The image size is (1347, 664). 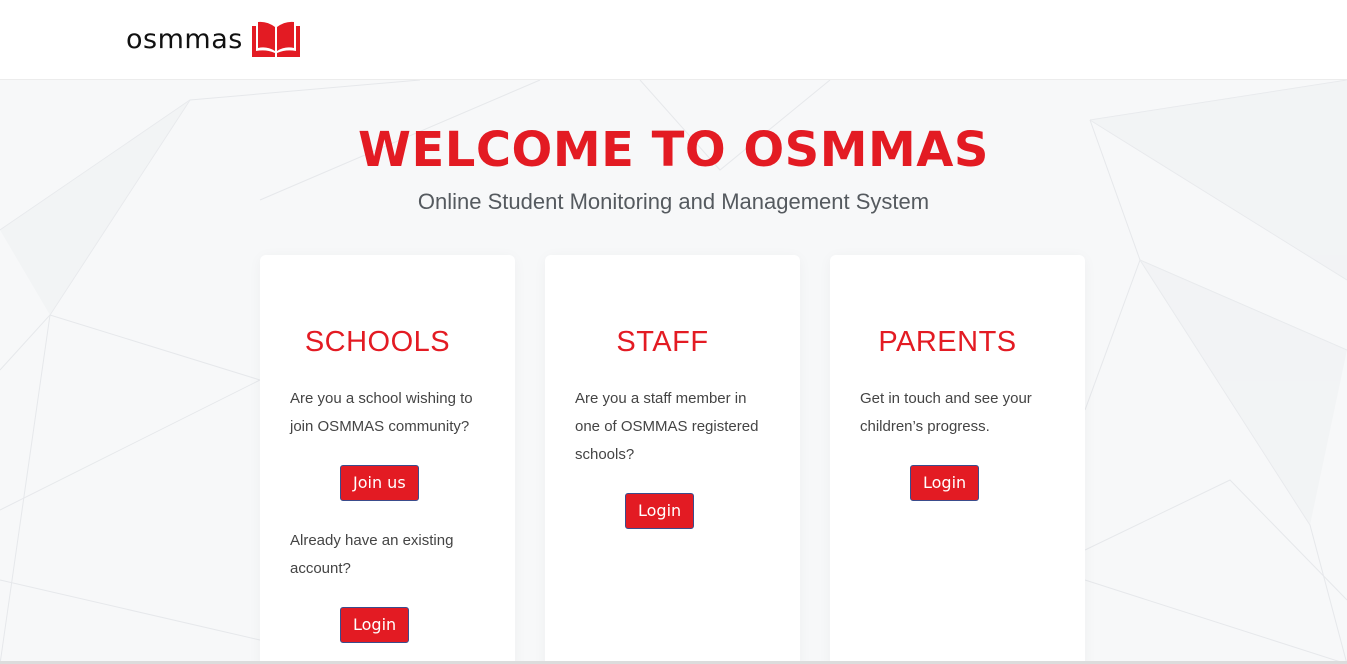 What do you see at coordinates (275, 39) in the screenshot?
I see `open-book-icon` at bounding box center [275, 39].